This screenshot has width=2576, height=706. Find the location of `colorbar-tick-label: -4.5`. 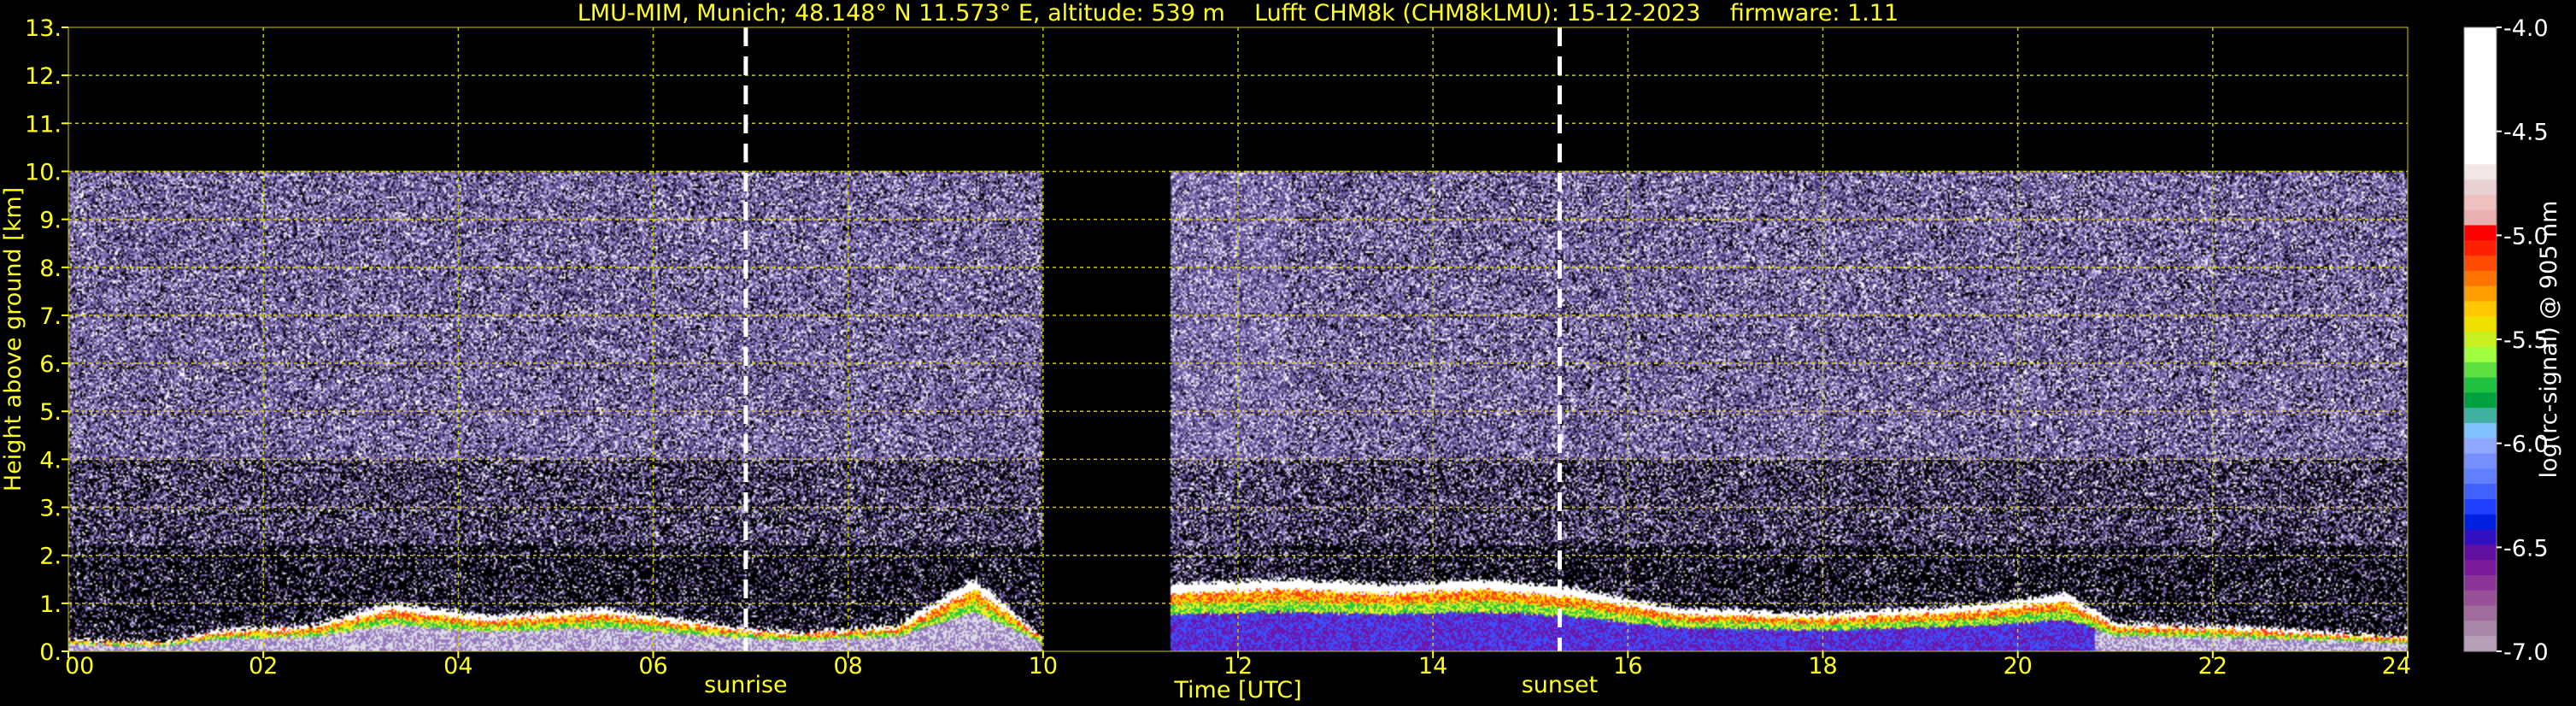

colorbar-tick-label: -4.5 is located at coordinates (2526, 133).